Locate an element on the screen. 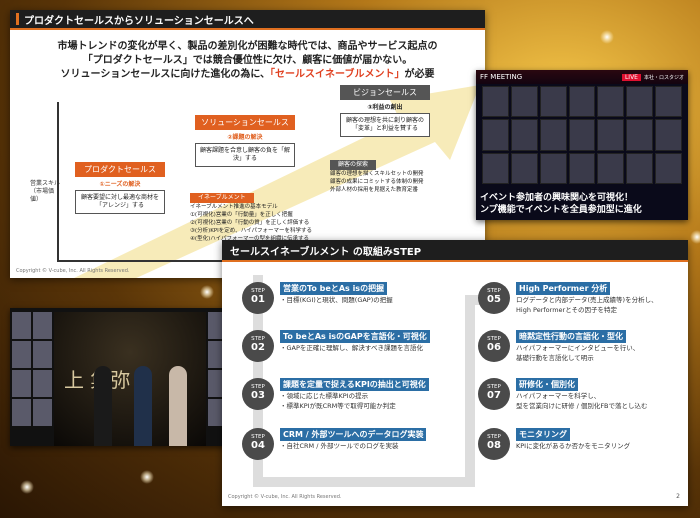 Image resolution: width=700 pixels, height=518 pixels. step-title: モニタリング is located at coordinates (543, 434).